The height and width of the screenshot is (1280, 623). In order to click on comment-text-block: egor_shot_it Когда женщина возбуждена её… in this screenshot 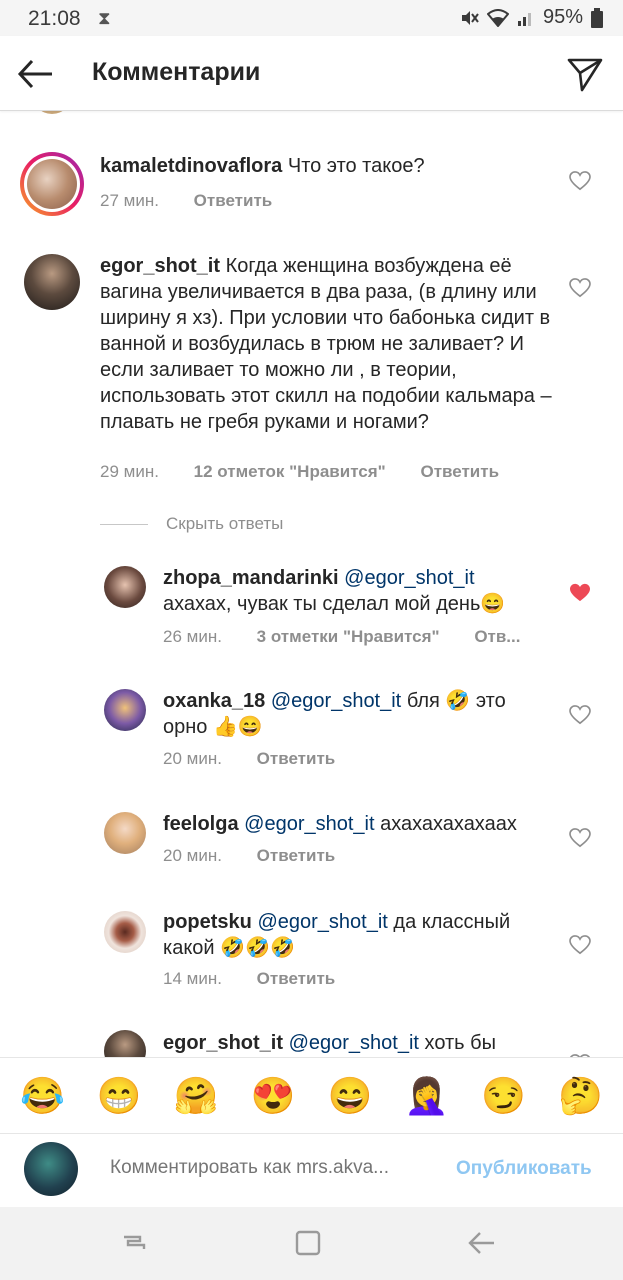, I will do `click(330, 344)`.